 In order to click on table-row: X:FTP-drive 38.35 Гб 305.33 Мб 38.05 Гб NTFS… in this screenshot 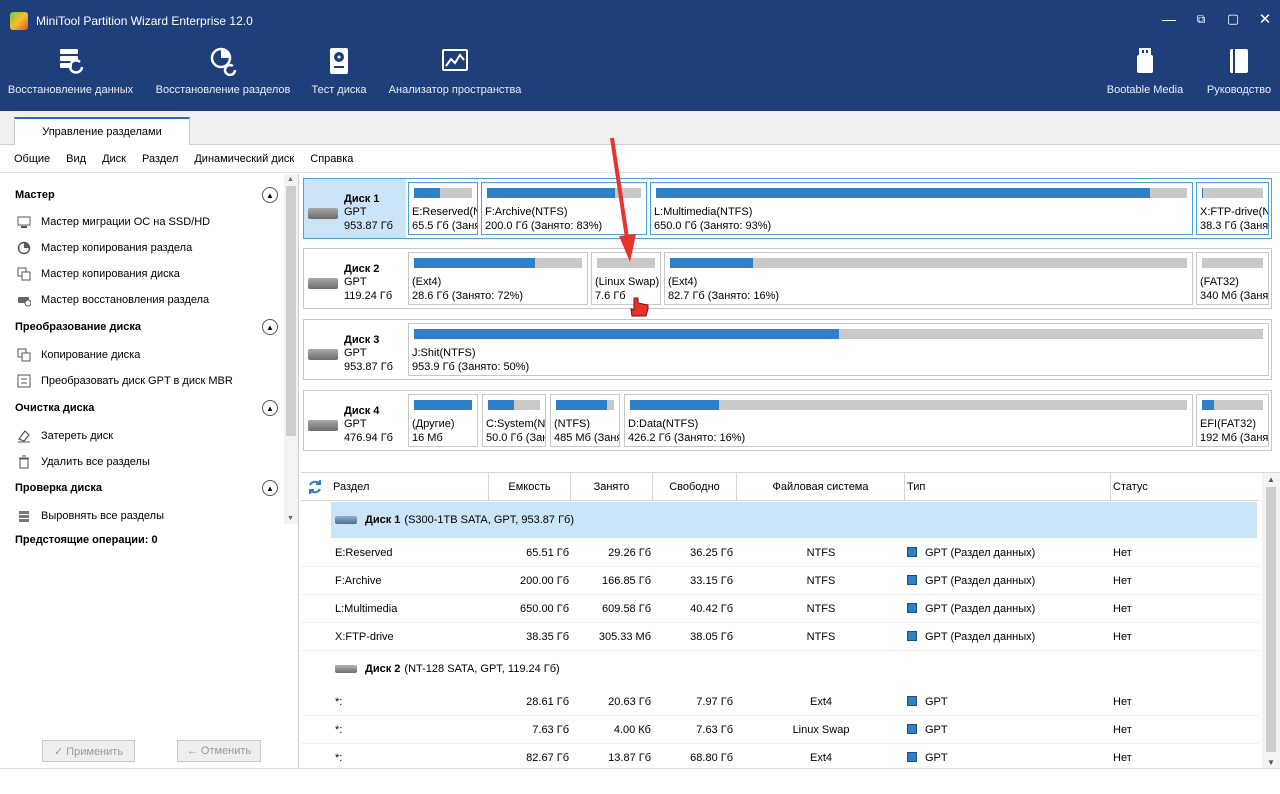, I will do `click(780, 637)`.